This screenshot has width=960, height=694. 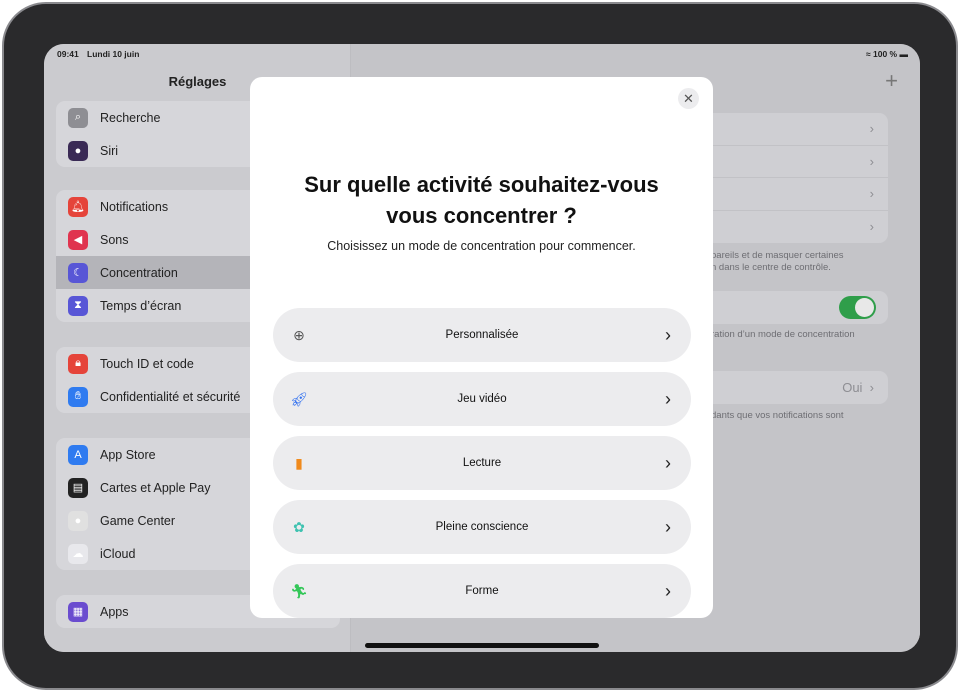 I want to click on option-label: Personnalisée, so click(x=482, y=335).